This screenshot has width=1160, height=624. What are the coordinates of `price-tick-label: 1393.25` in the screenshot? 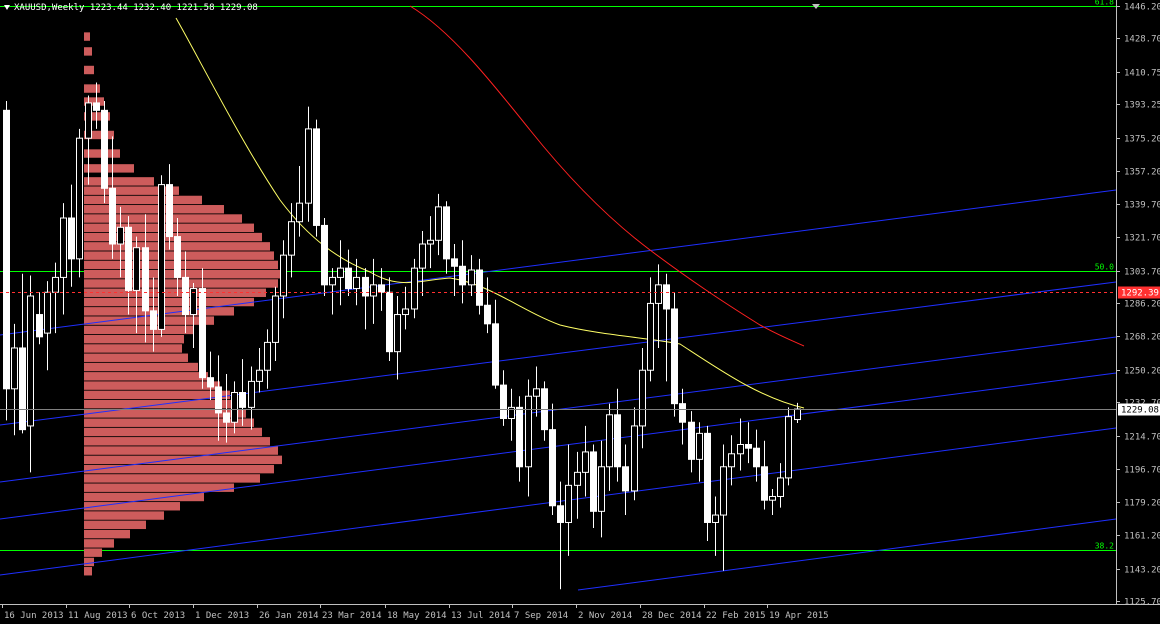 It's located at (1142, 106).